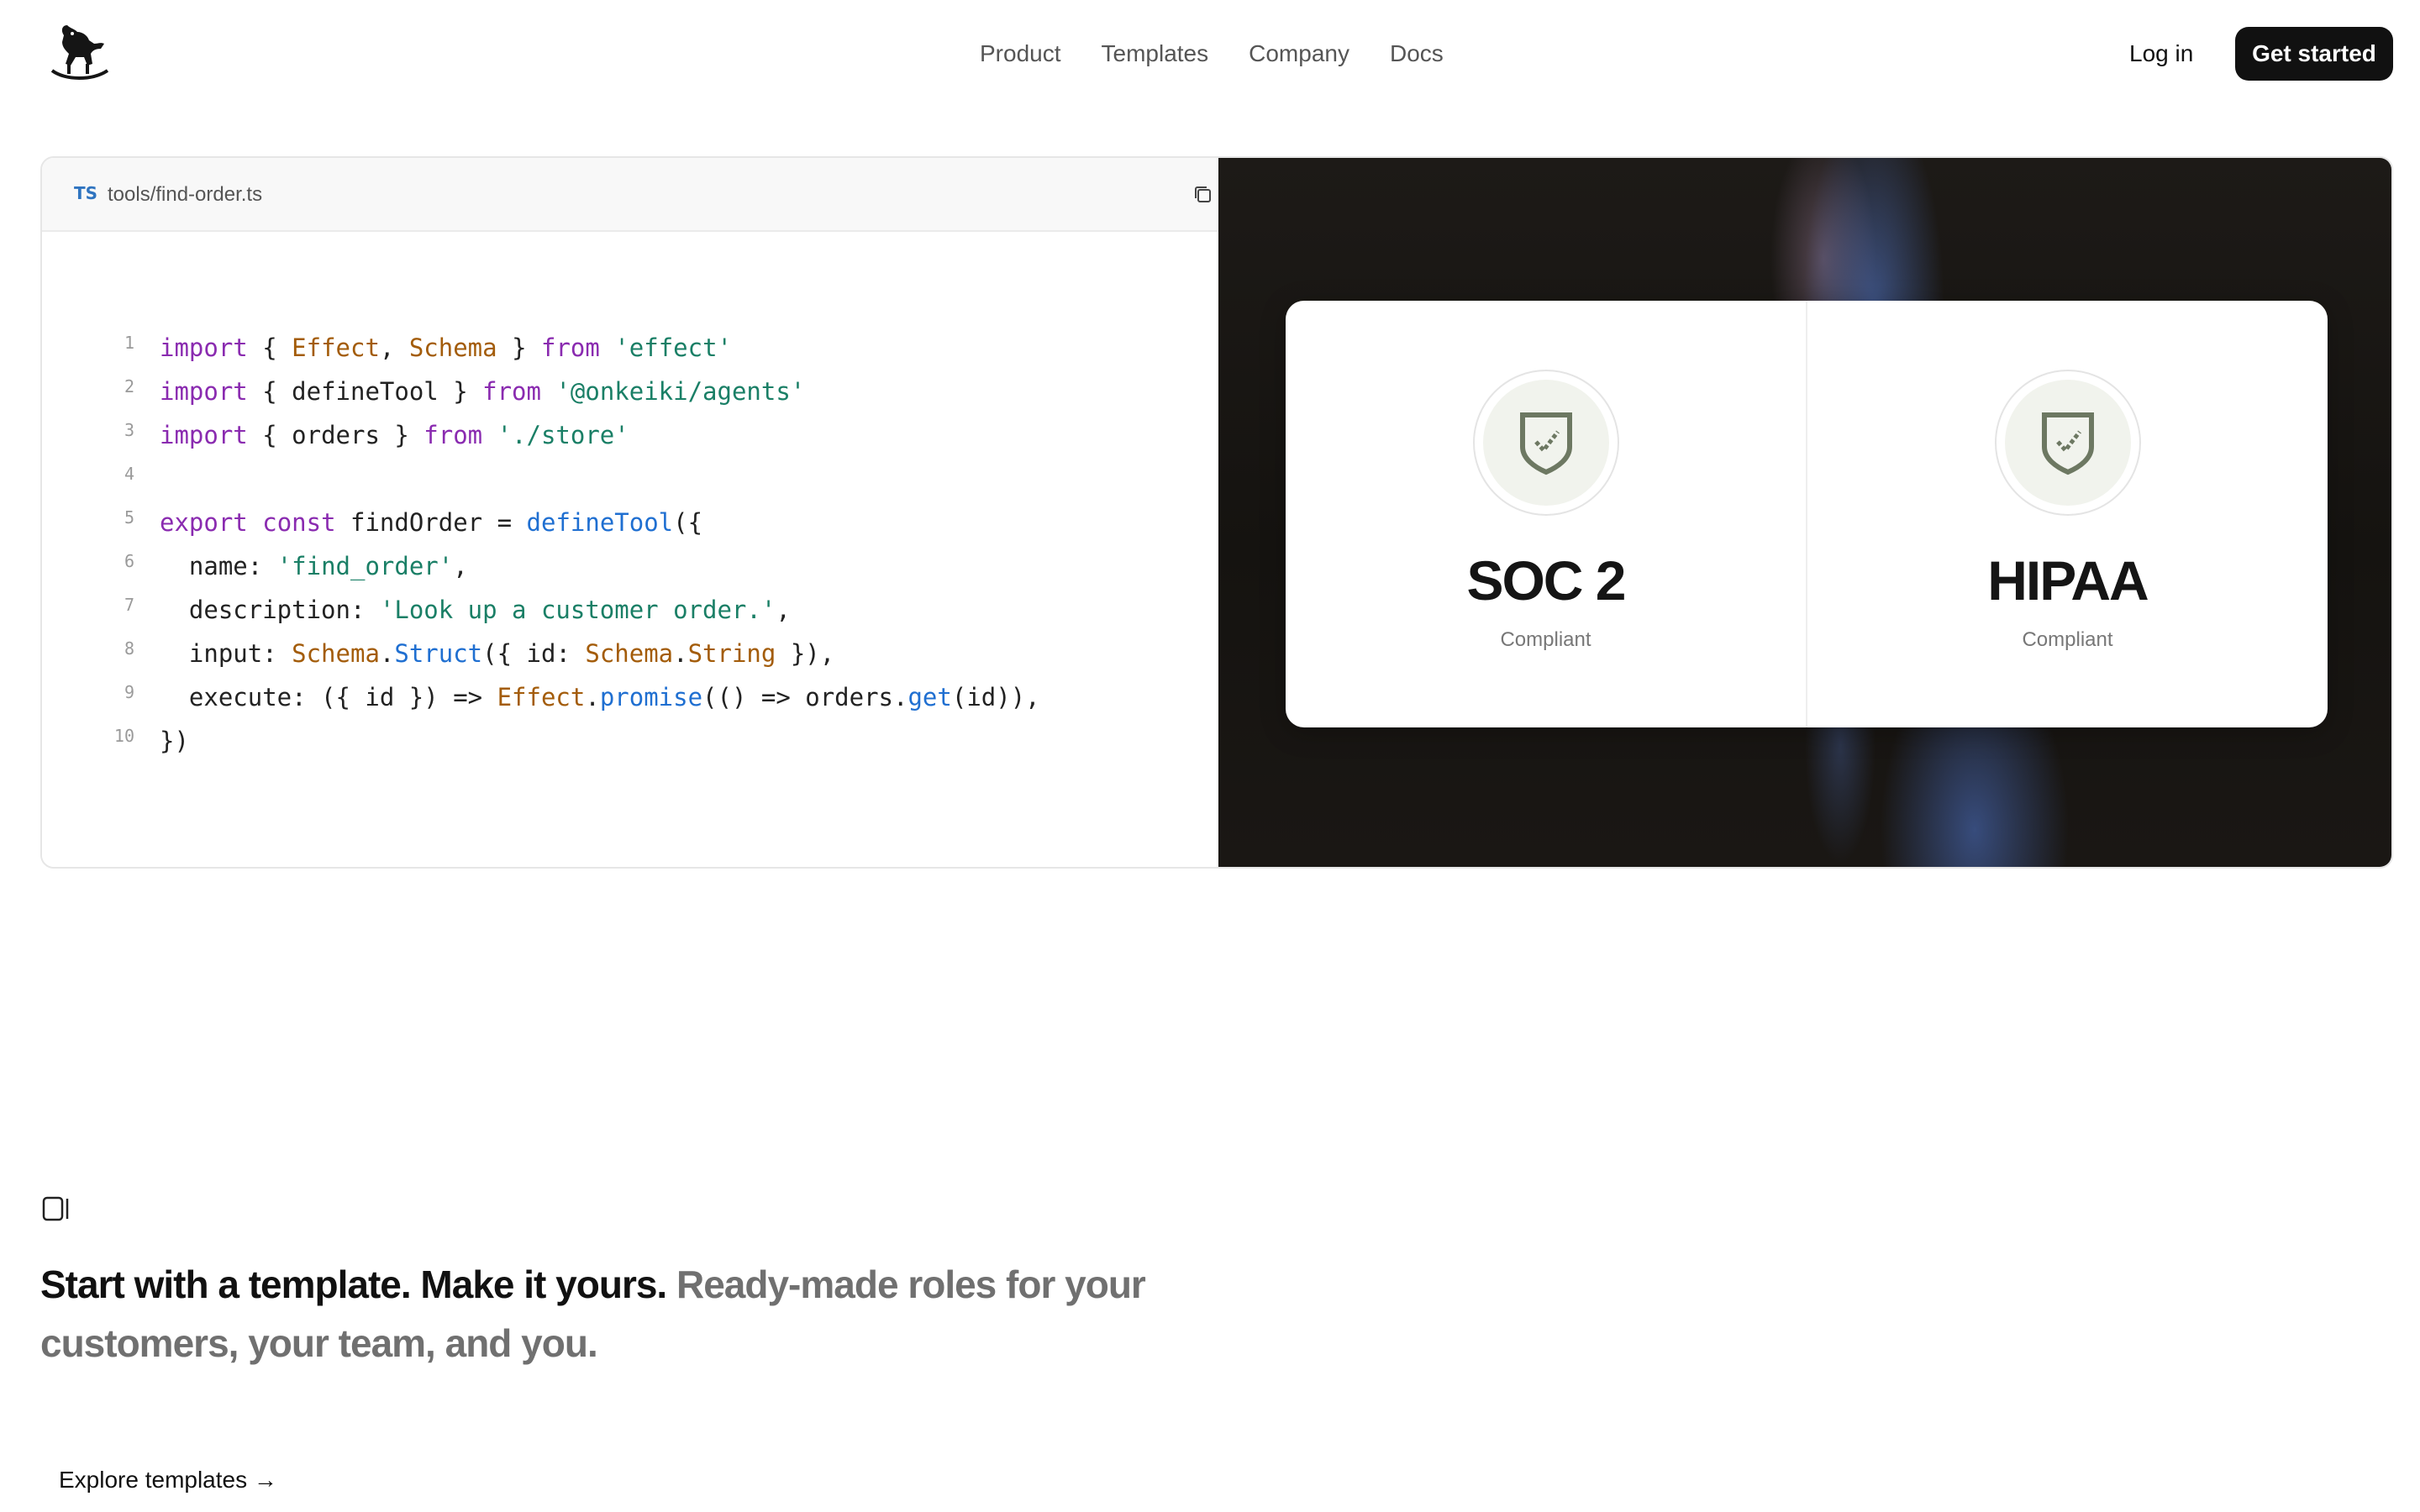 Image resolution: width=2420 pixels, height=1512 pixels. What do you see at coordinates (129, 561) in the screenshot?
I see `line-number: 6` at bounding box center [129, 561].